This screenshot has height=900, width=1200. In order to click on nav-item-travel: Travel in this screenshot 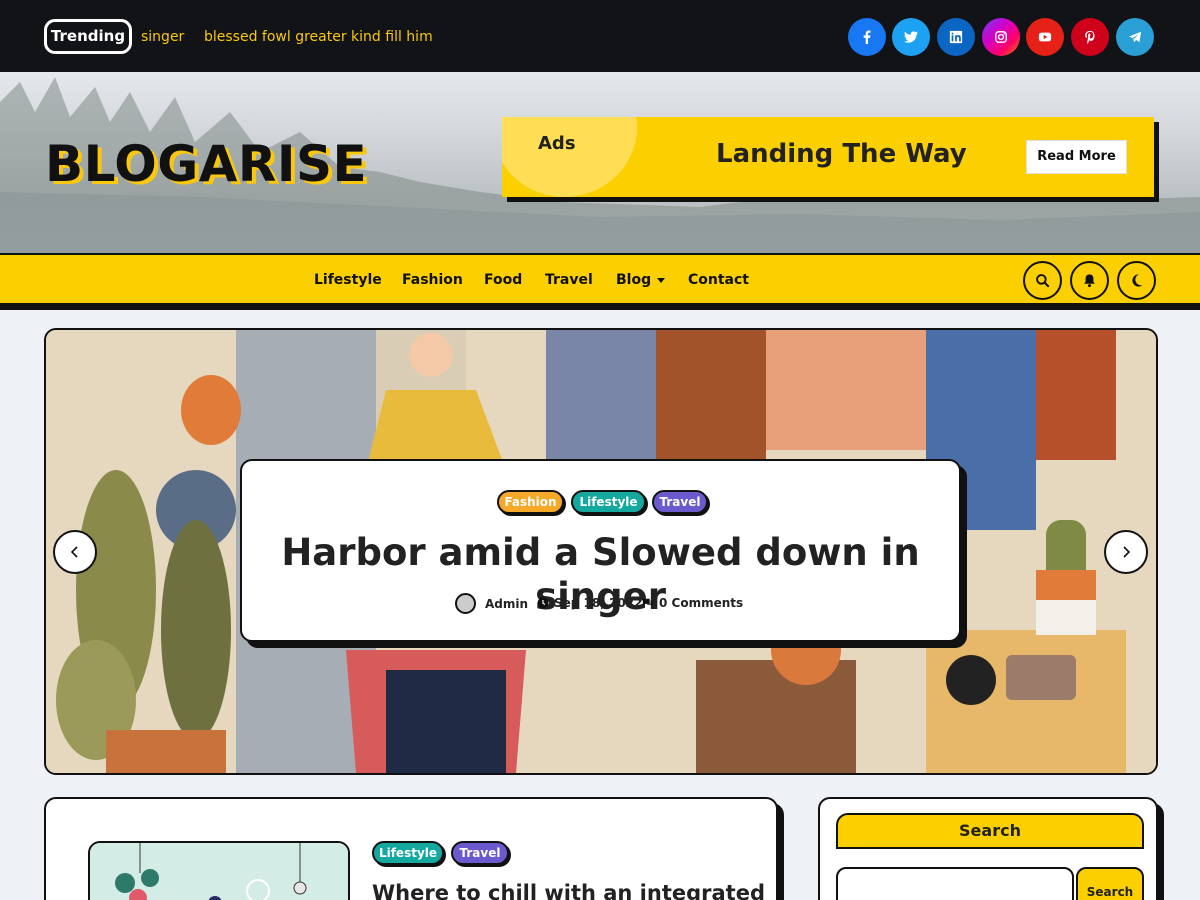, I will do `click(569, 280)`.